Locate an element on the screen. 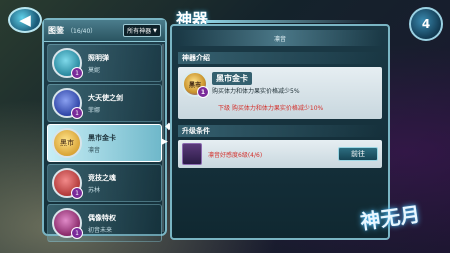 The width and height of the screenshot is (450, 253). artifact-owner: 初音未来 is located at coordinates (100, 230).